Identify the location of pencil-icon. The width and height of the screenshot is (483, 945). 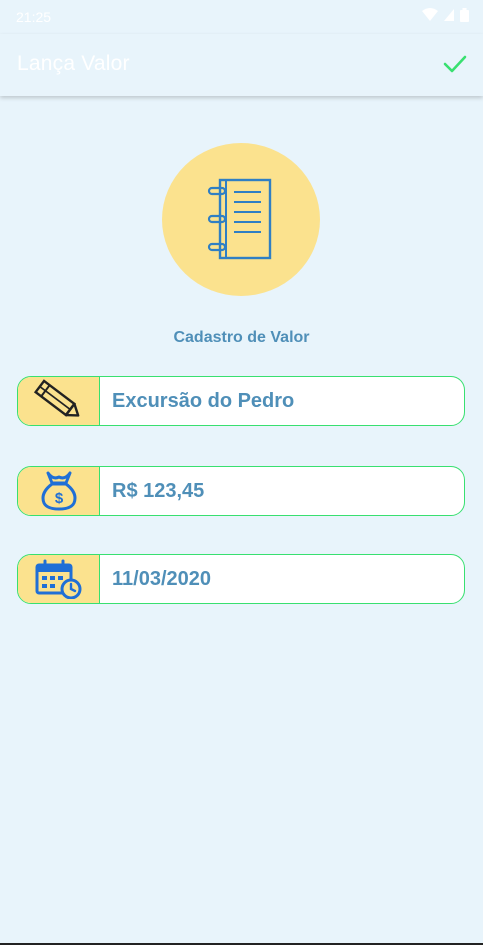
(56, 398).